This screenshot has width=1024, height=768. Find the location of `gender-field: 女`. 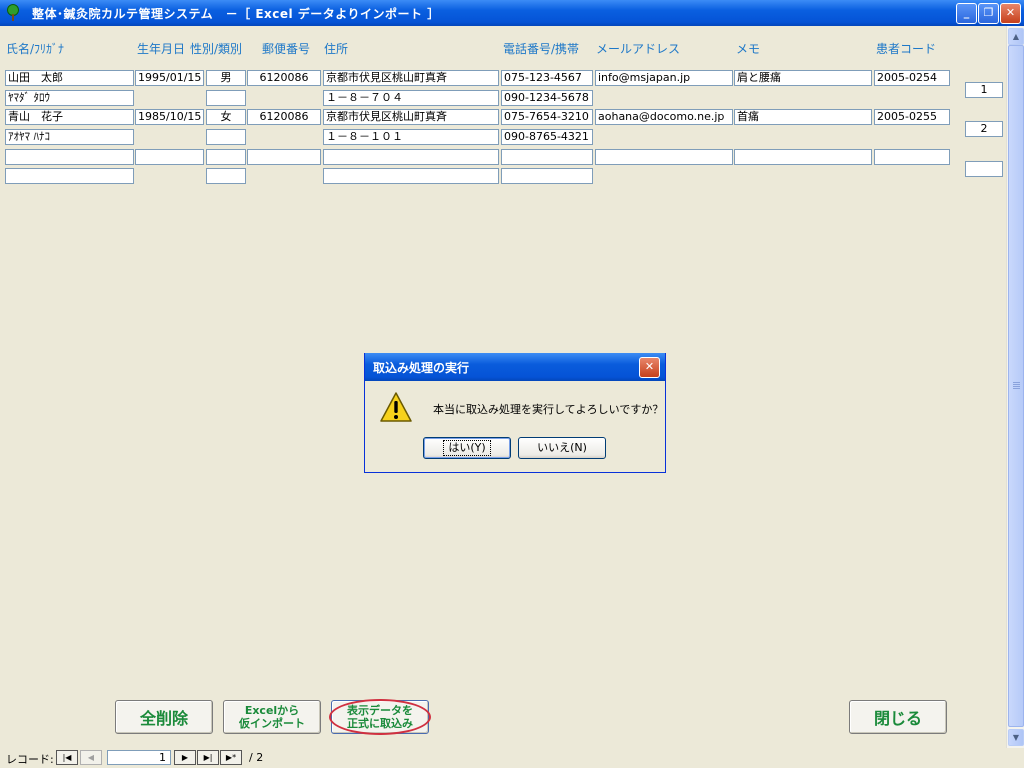

gender-field: 女 is located at coordinates (226, 117).